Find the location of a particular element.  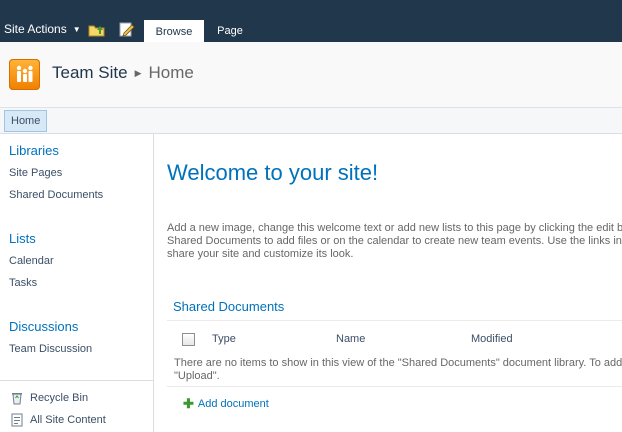

all-site-content-link: All Site Content is located at coordinates (58, 420).